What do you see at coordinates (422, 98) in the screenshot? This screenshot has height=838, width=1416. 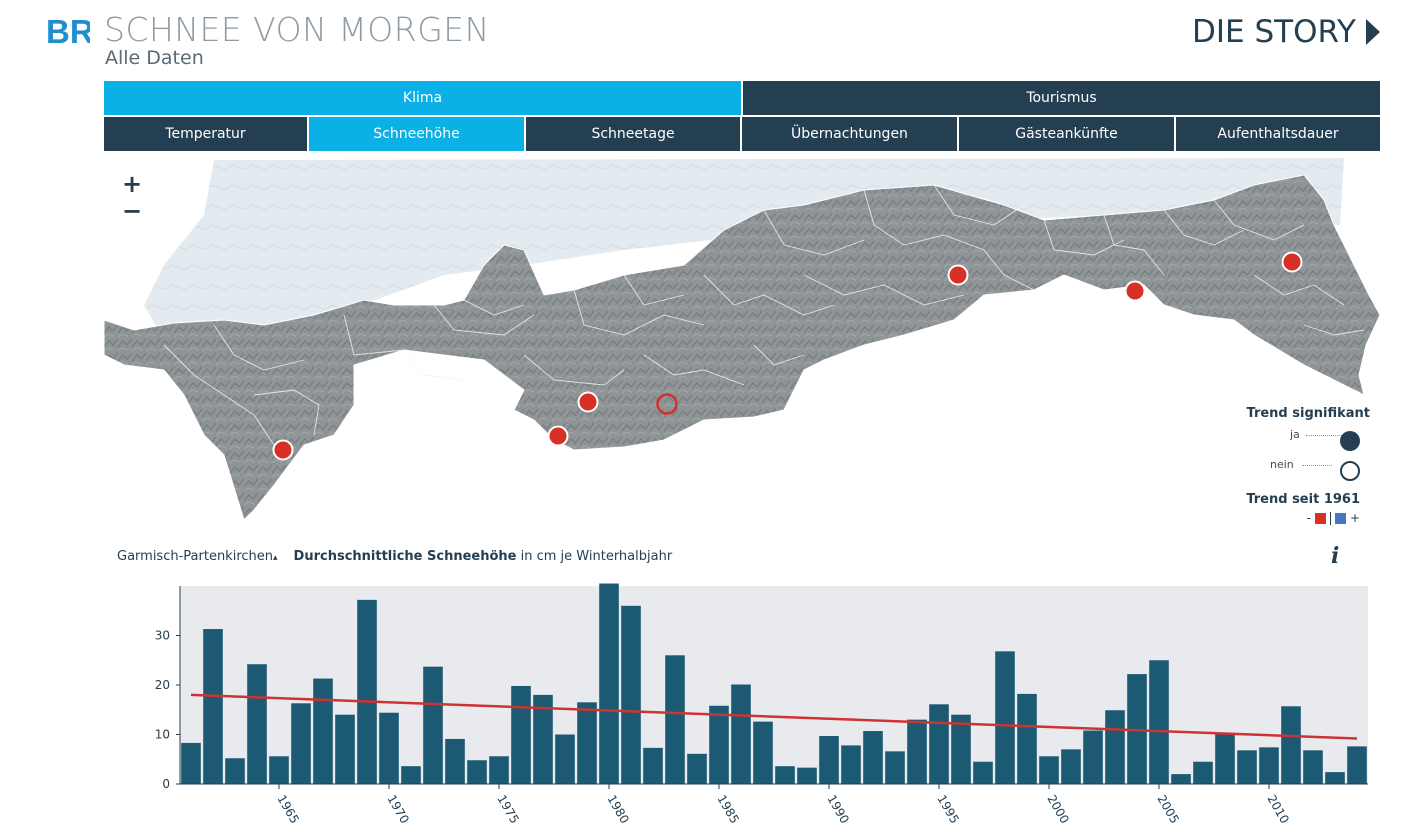 I see `tab-klima: Klima` at bounding box center [422, 98].